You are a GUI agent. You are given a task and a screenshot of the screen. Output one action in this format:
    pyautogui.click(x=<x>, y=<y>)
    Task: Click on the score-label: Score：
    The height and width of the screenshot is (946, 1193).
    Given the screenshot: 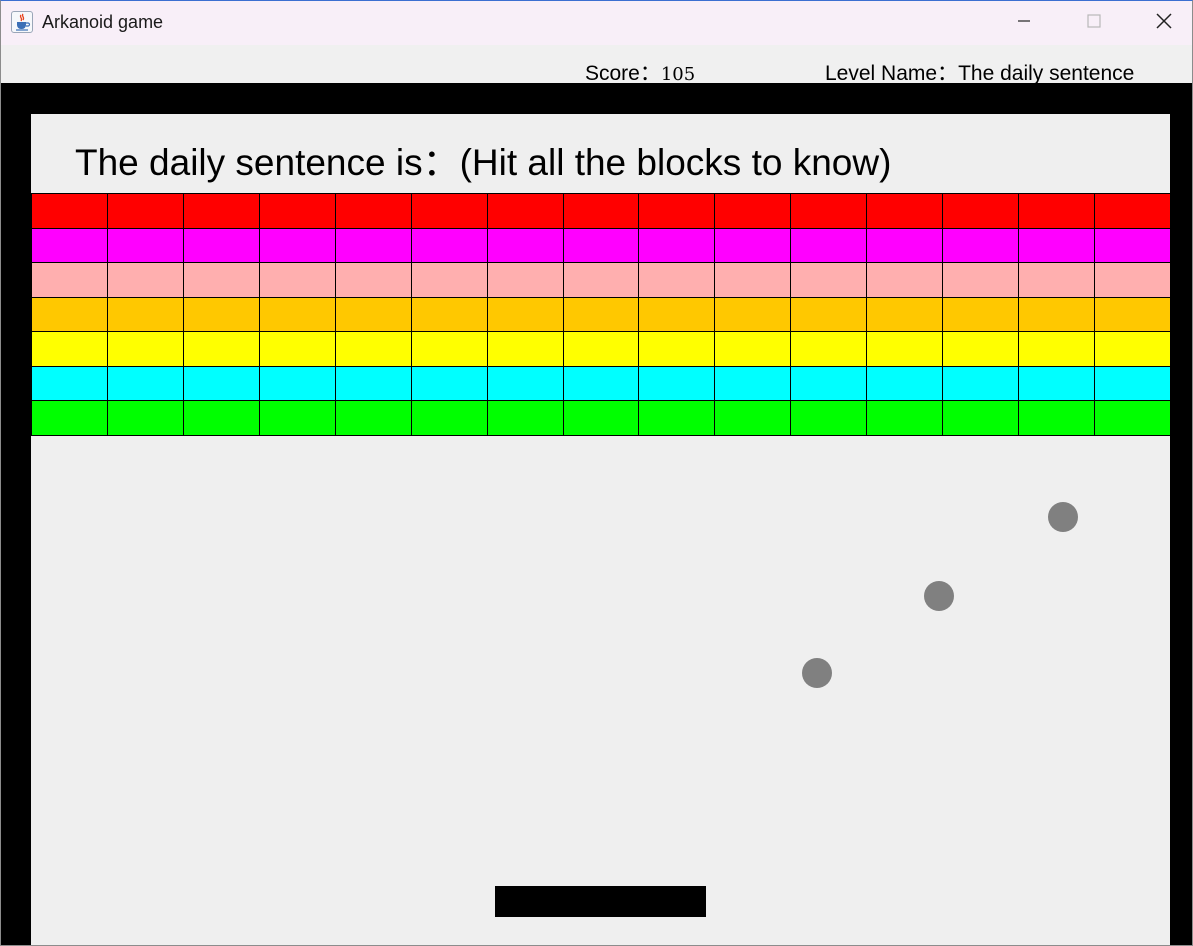 What is the action you would take?
    pyautogui.click(x=623, y=73)
    